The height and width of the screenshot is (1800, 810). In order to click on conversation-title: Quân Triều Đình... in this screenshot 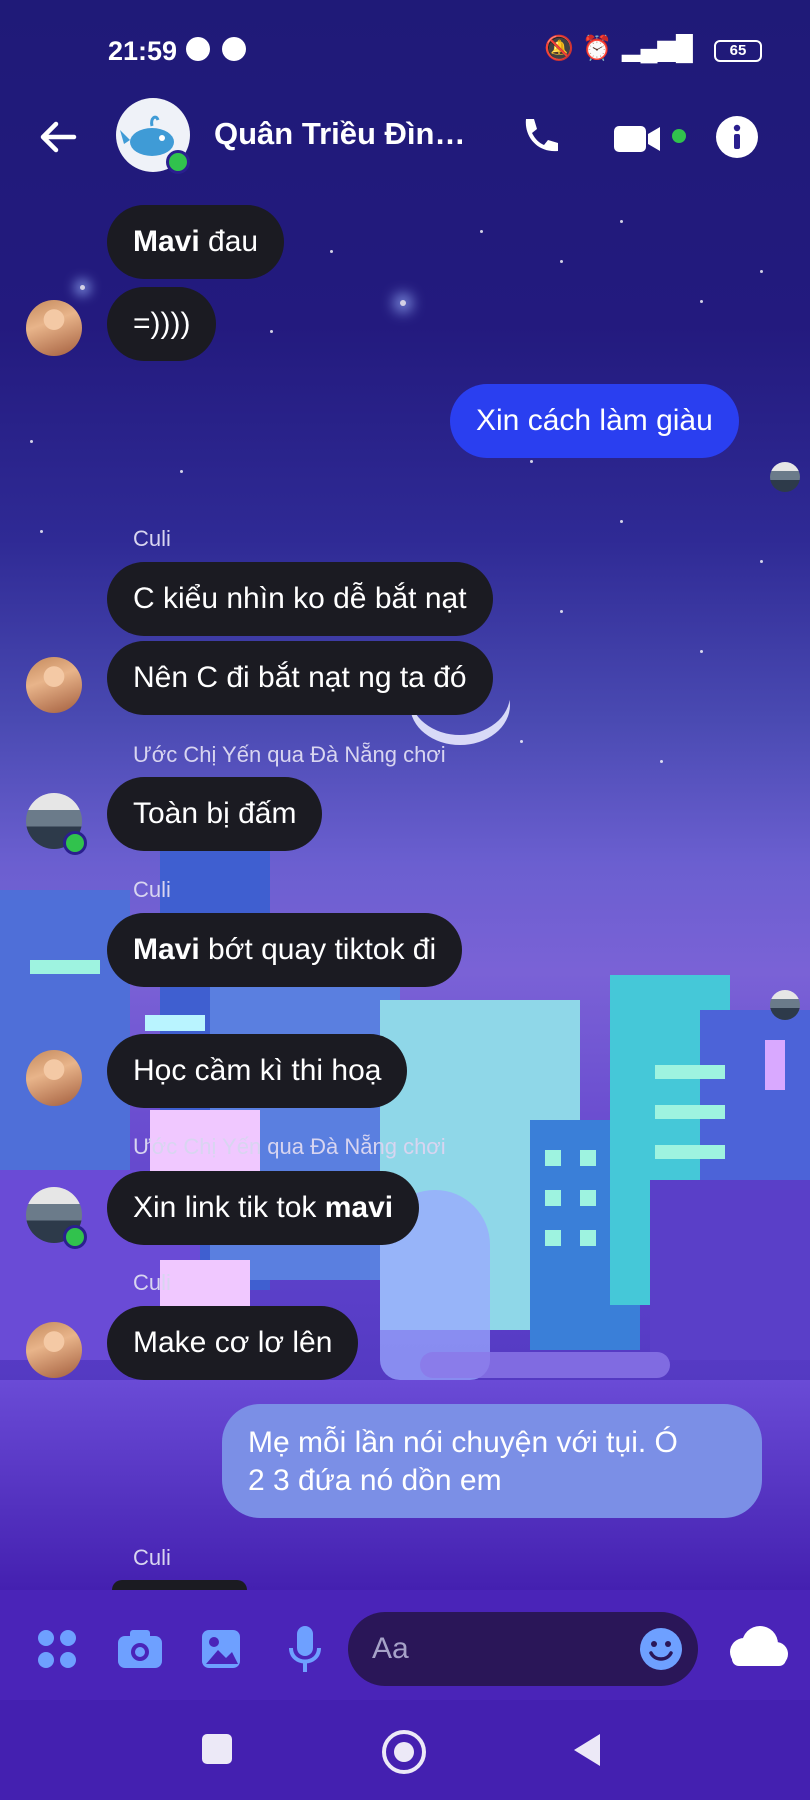, I will do `click(346, 134)`.